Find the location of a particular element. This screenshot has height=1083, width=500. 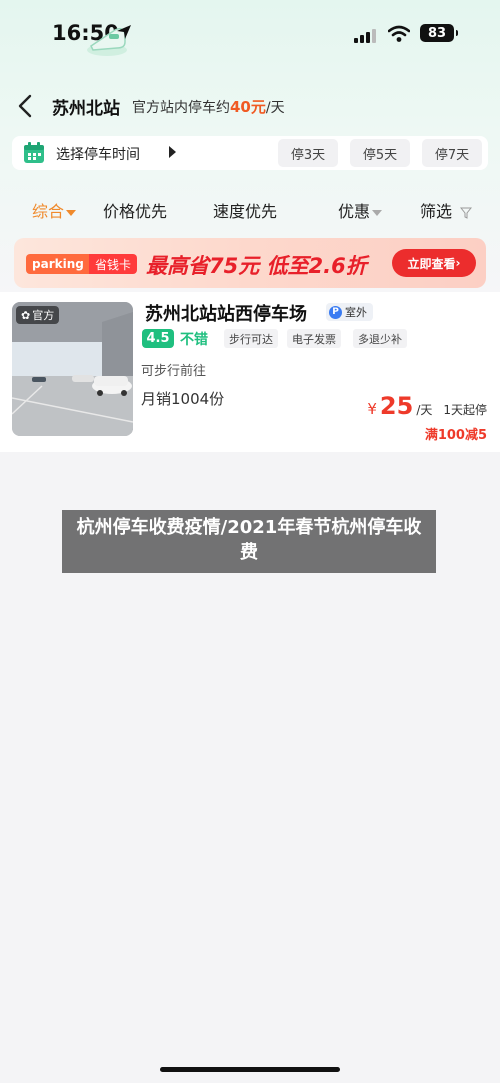

walk-info: 可步行前往 is located at coordinates (174, 371).